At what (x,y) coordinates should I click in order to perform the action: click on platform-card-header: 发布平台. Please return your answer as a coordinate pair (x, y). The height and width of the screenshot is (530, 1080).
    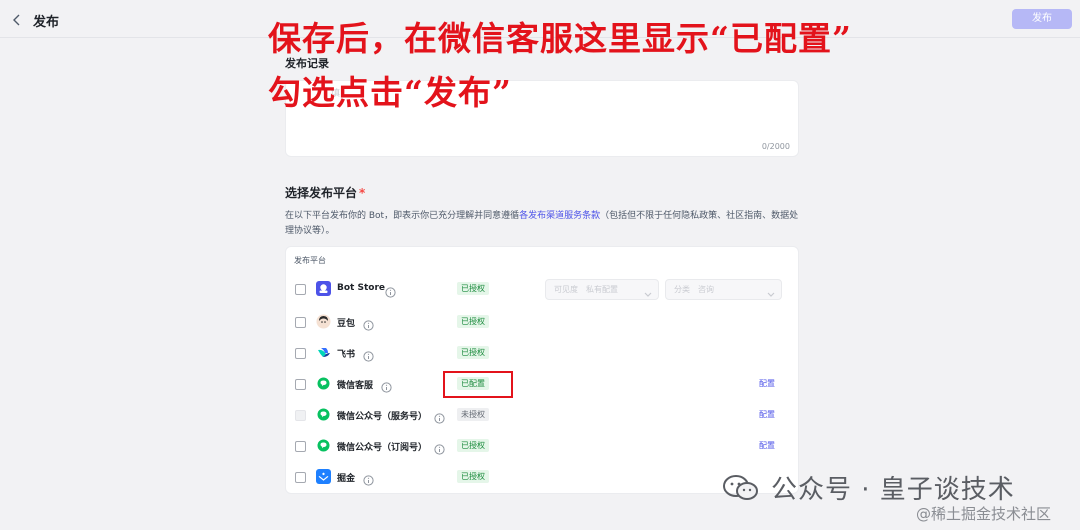
    Looking at the image, I should click on (310, 260).